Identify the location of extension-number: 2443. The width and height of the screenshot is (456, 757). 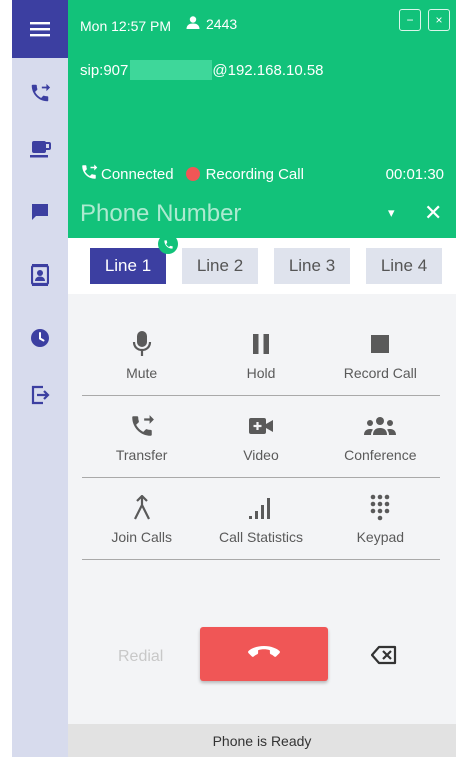
(222, 24).